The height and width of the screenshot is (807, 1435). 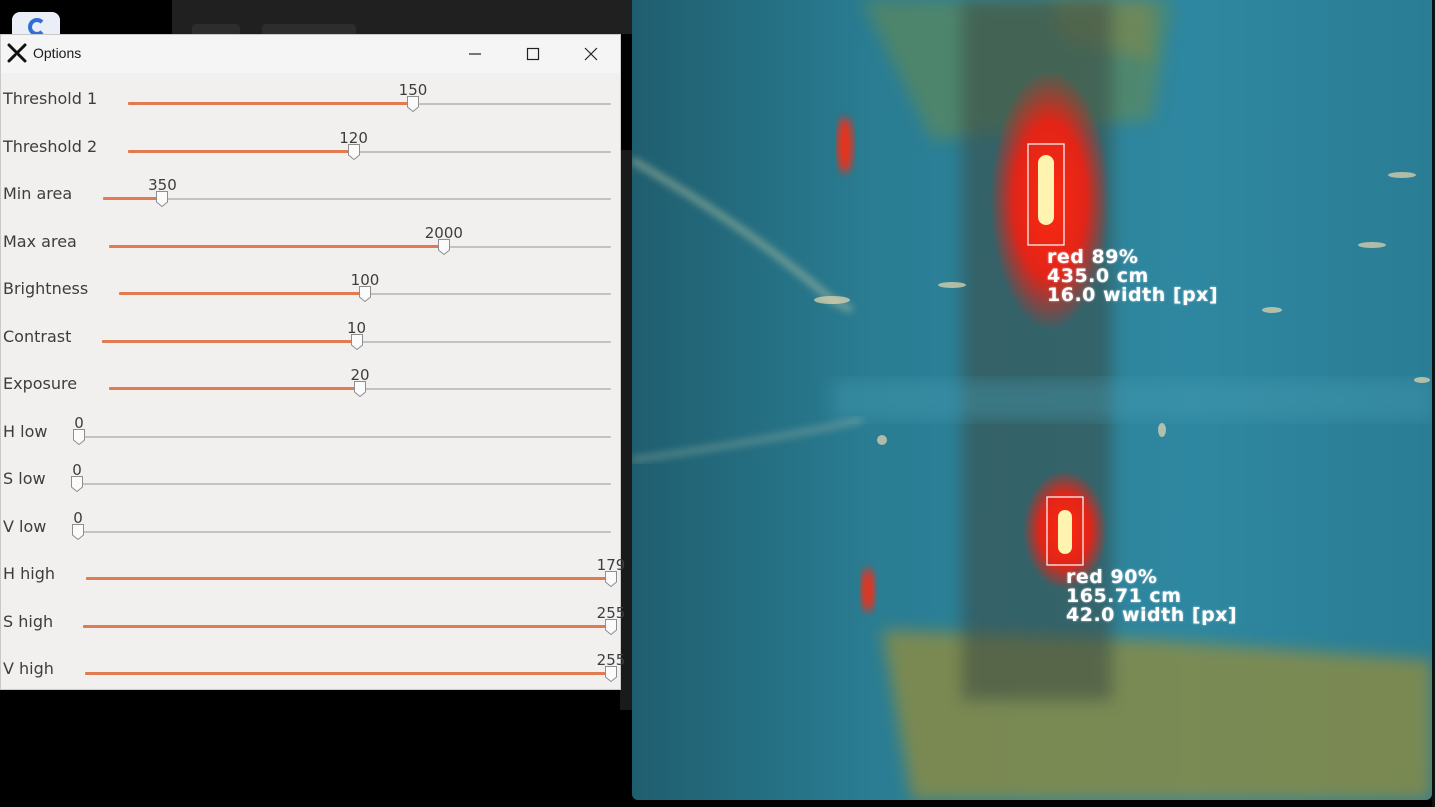 I want to click on slider-row: Exposure 20, so click(x=311, y=381).